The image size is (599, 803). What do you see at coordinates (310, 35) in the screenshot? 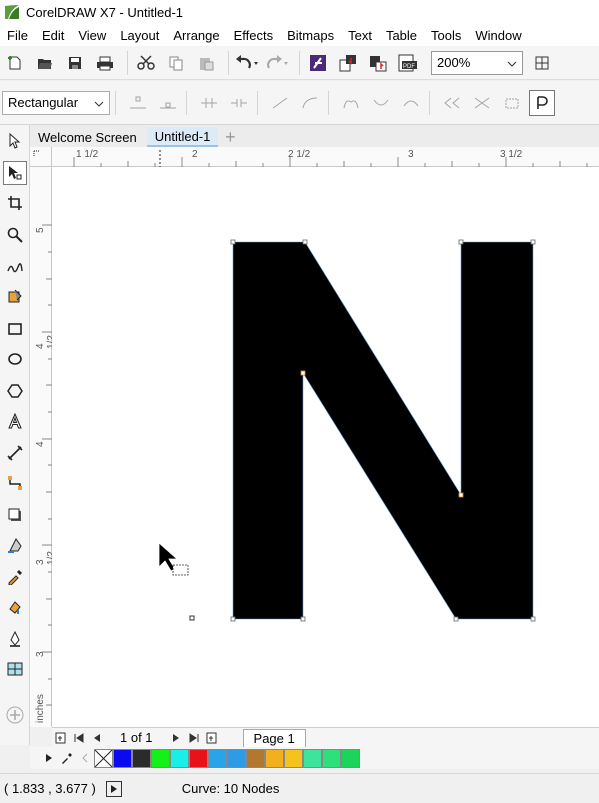
I see `menu-bitmaps: Bitmaps` at bounding box center [310, 35].